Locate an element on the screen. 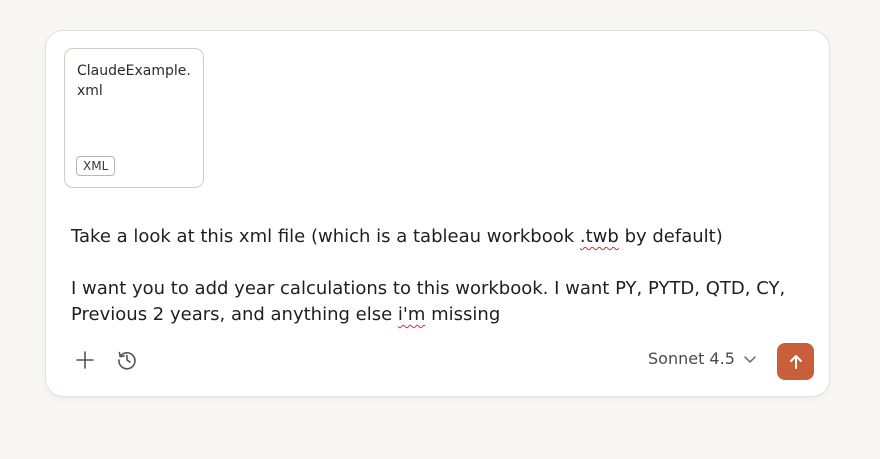 Image resolution: width=880 pixels, height=459 pixels. add-attachment-button is located at coordinates (85, 360).